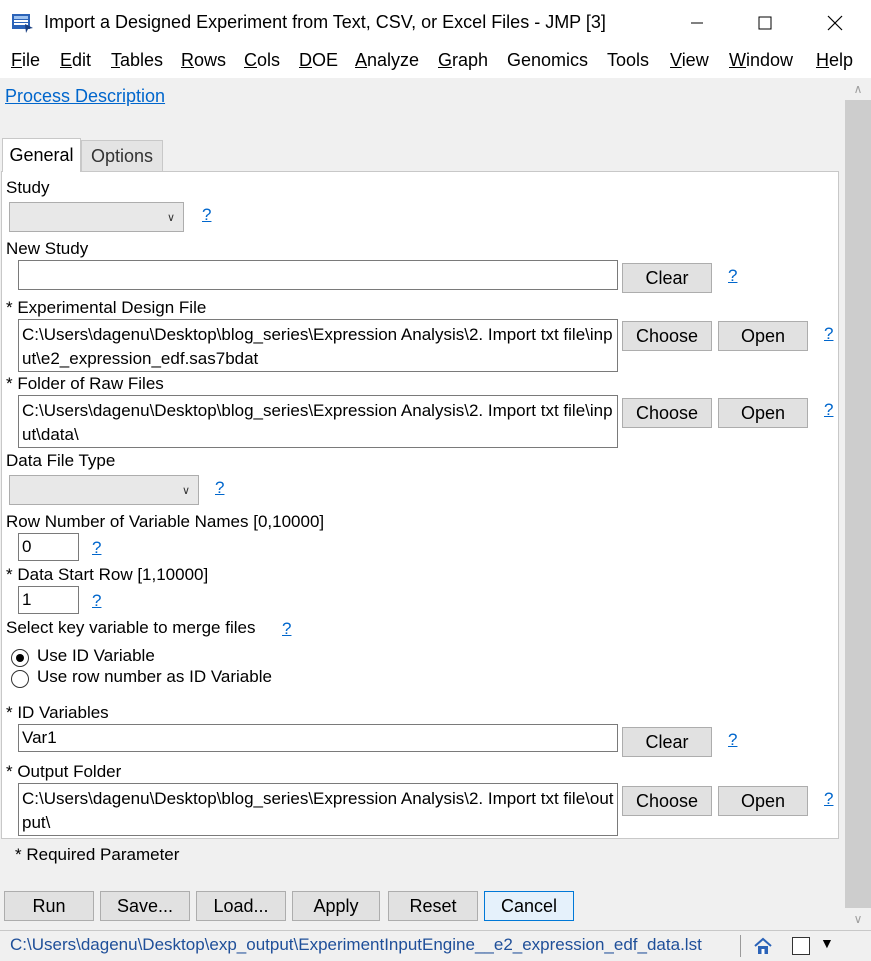 Image resolution: width=871 pixels, height=961 pixels. I want to click on help-design-file: ?, so click(828, 334).